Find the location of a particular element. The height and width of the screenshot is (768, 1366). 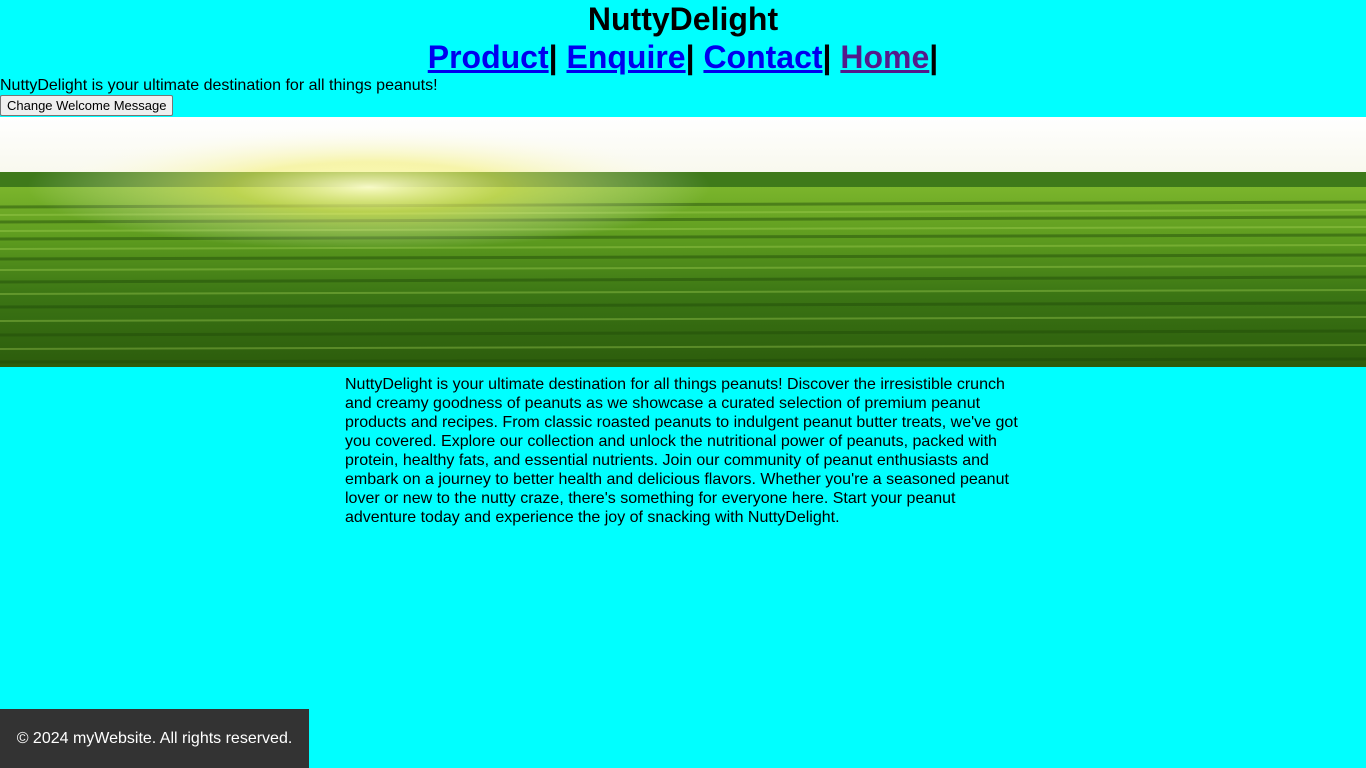

nav-link-home: Home is located at coordinates (884, 57).